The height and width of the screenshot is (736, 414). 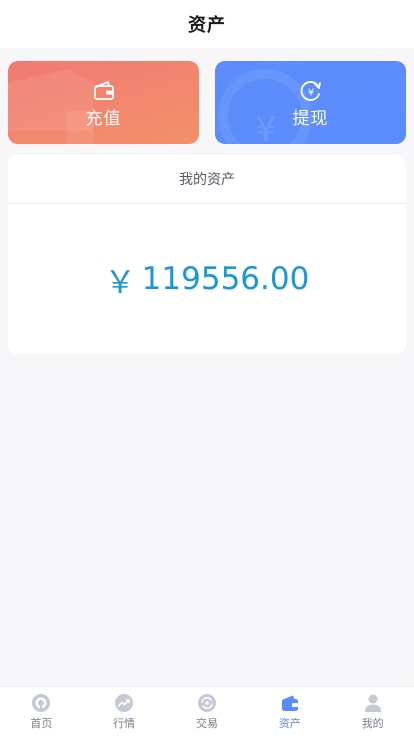 I want to click on tab-market-label: 行情, so click(x=124, y=723).